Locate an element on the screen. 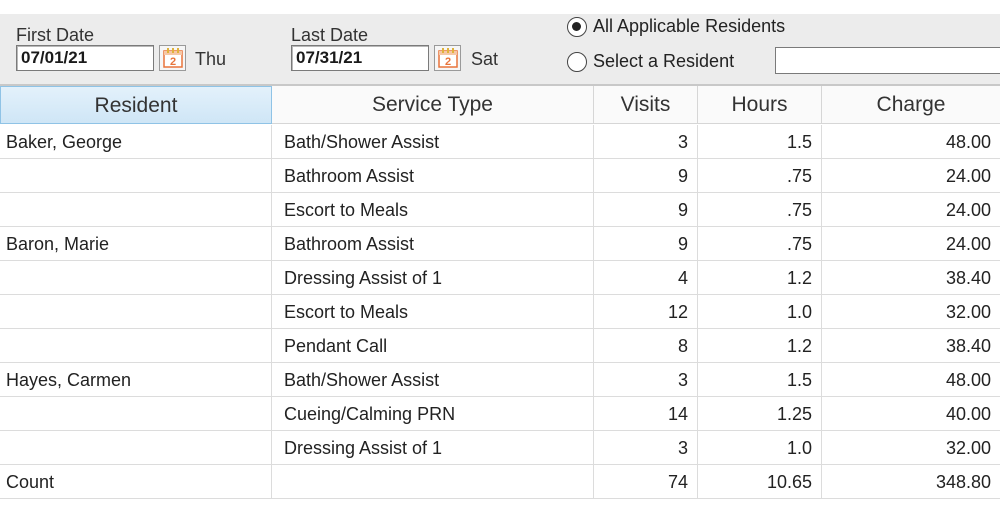 The height and width of the screenshot is (511, 1000). table-row: Dressing Assist of 1 3 1.0 32.00 is located at coordinates (500, 448).